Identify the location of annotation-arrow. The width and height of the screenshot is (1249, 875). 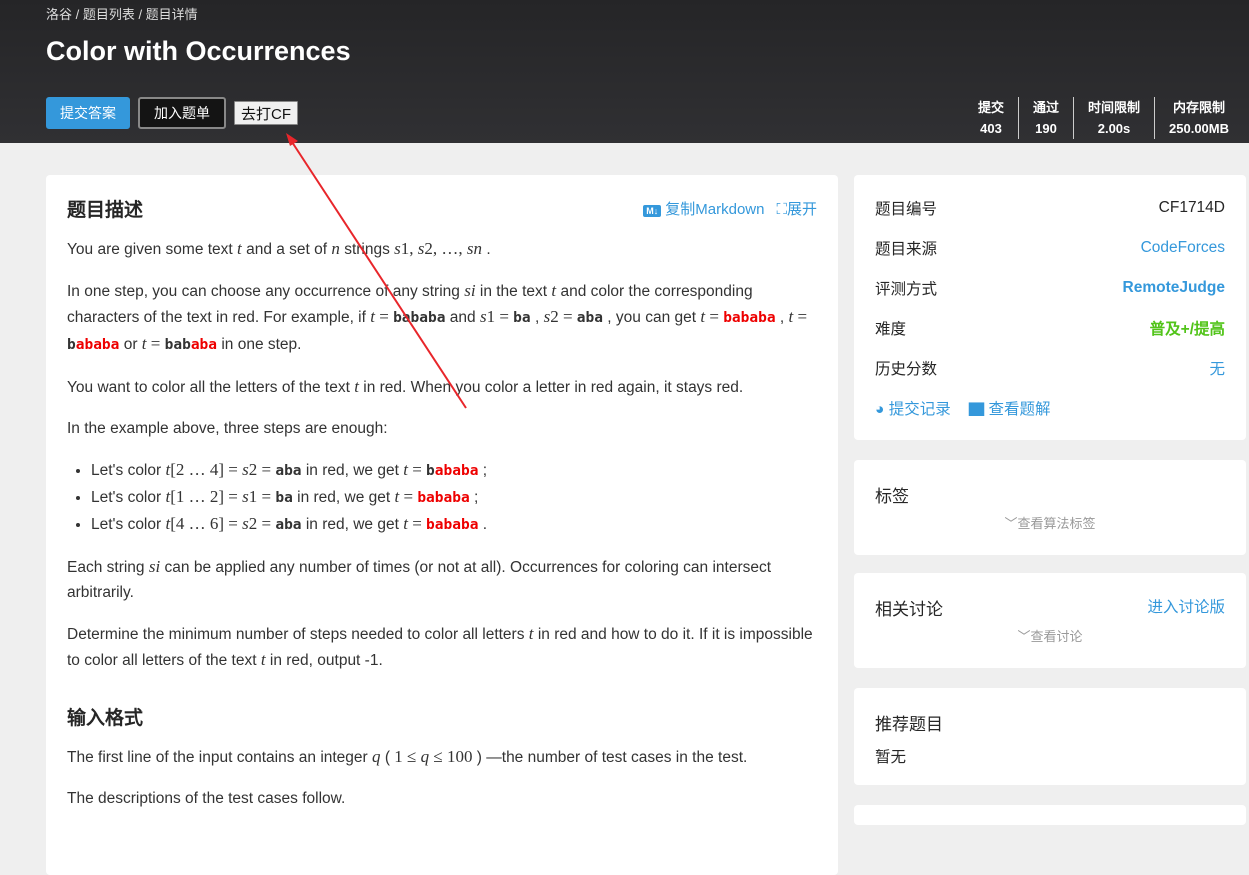
(376, 271).